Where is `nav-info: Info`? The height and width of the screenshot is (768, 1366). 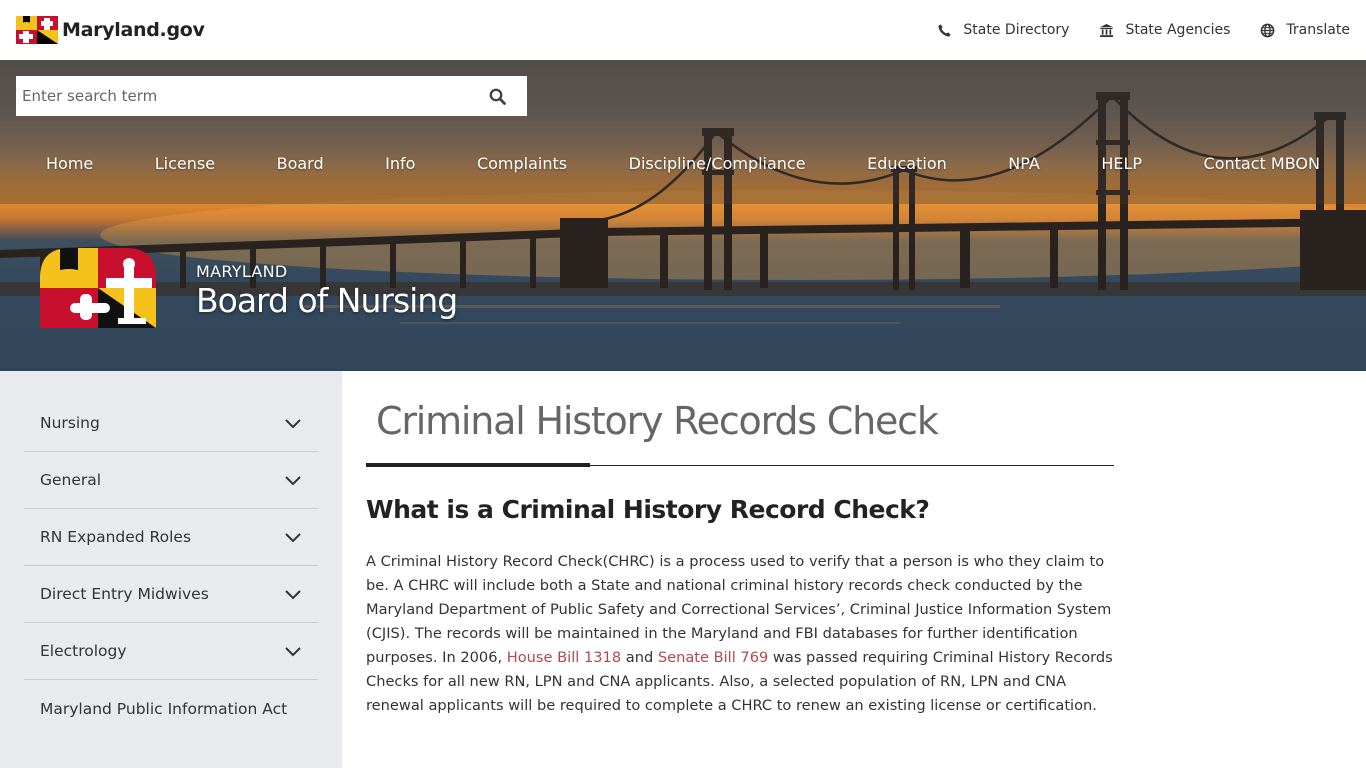
nav-info: Info is located at coordinates (400, 163).